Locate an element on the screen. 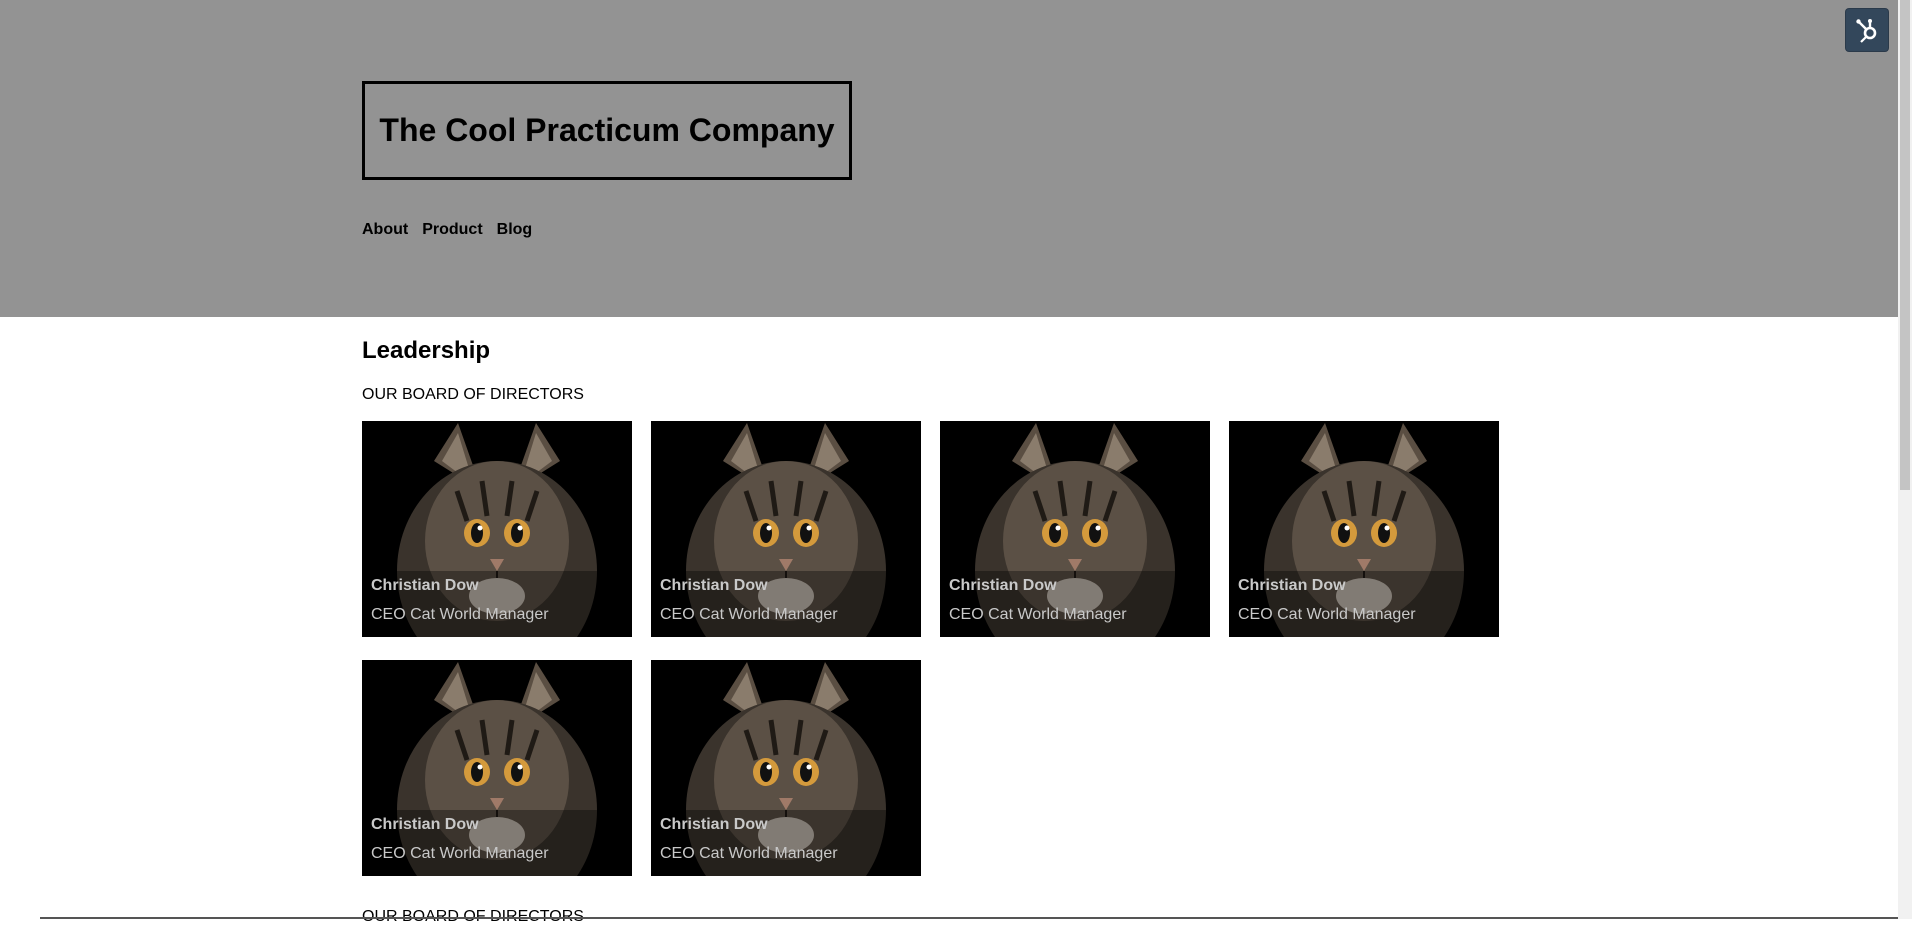 The image size is (1912, 926). hubspot-sprocket-icon is located at coordinates (1866, 31).